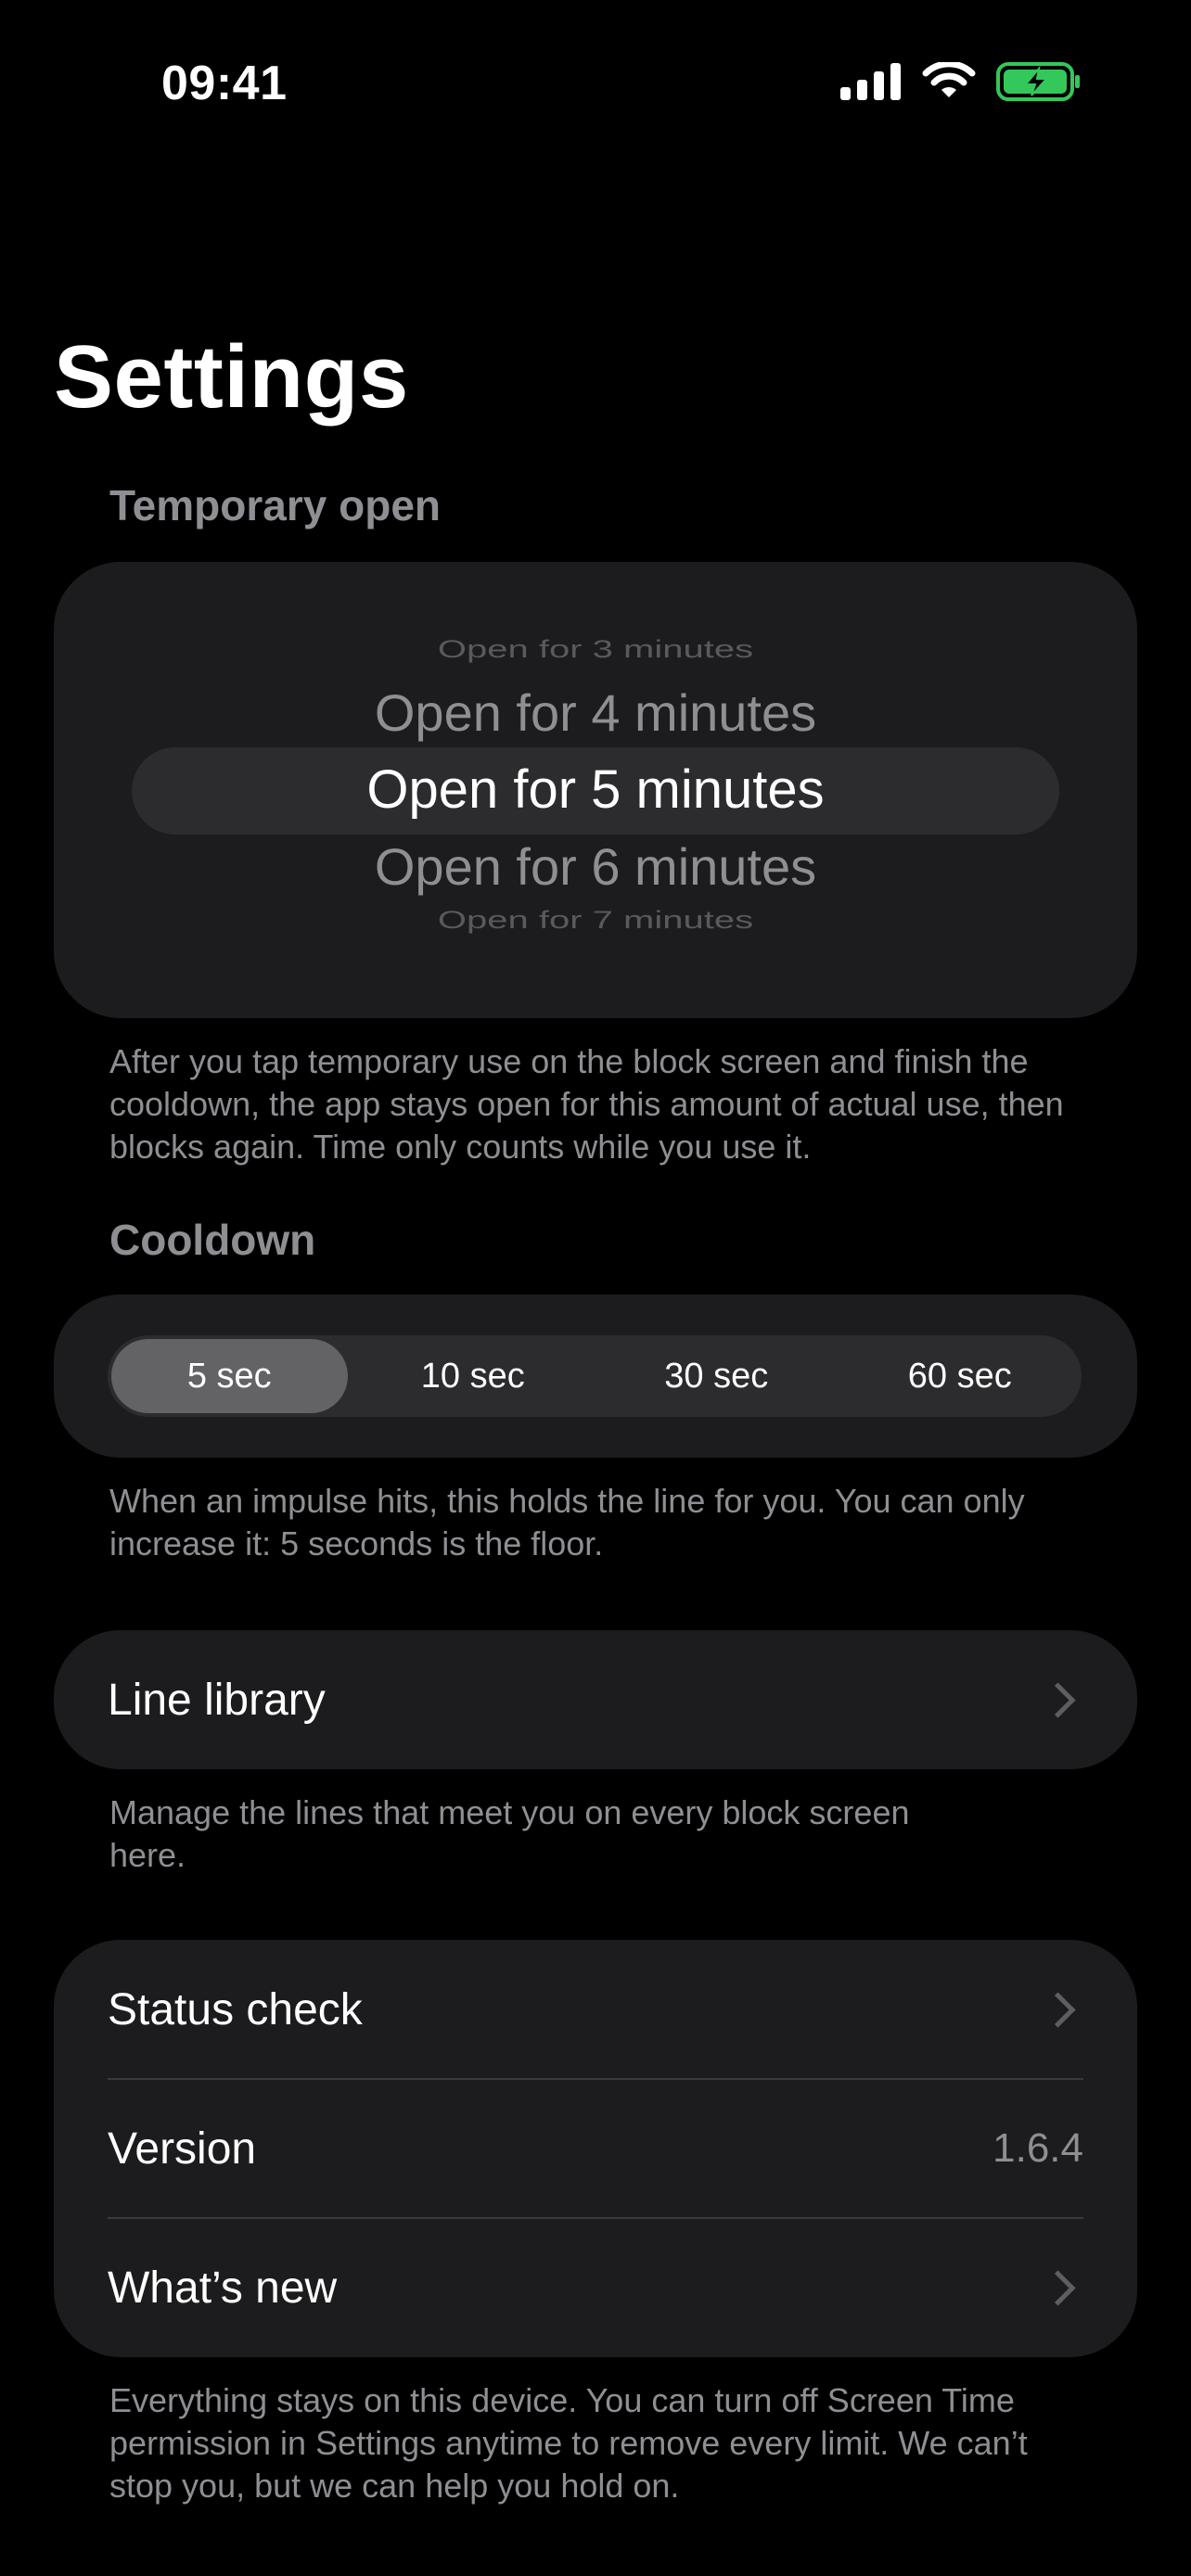 This screenshot has height=2576, width=1191. What do you see at coordinates (231, 377) in the screenshot?
I see `page-title: Settings` at bounding box center [231, 377].